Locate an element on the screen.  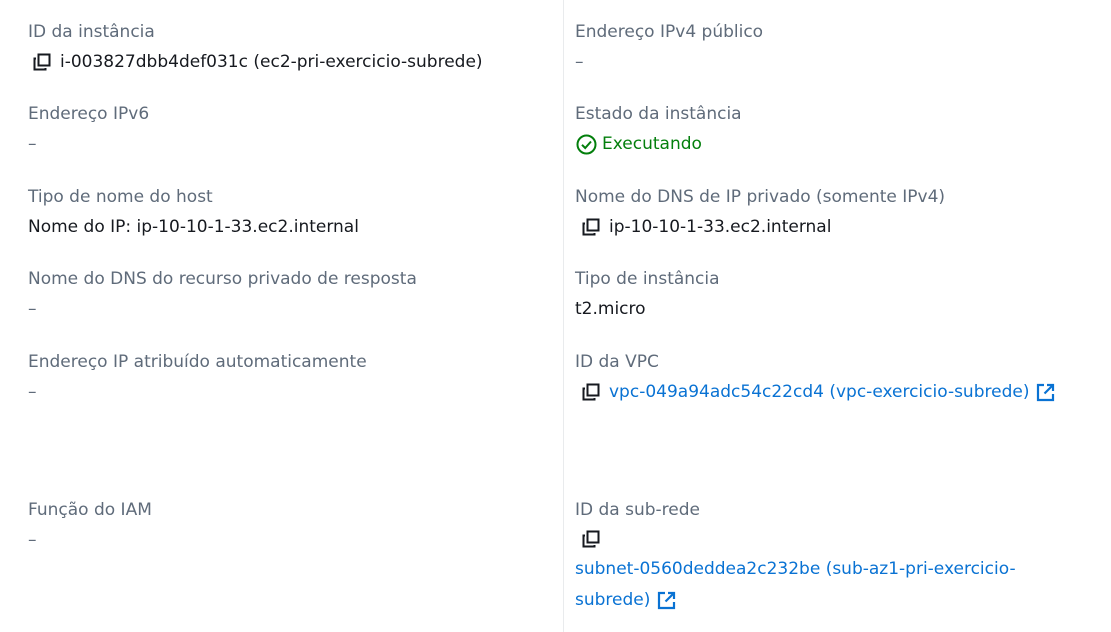
instance-state-value-row: Executando is located at coordinates (658, 144).